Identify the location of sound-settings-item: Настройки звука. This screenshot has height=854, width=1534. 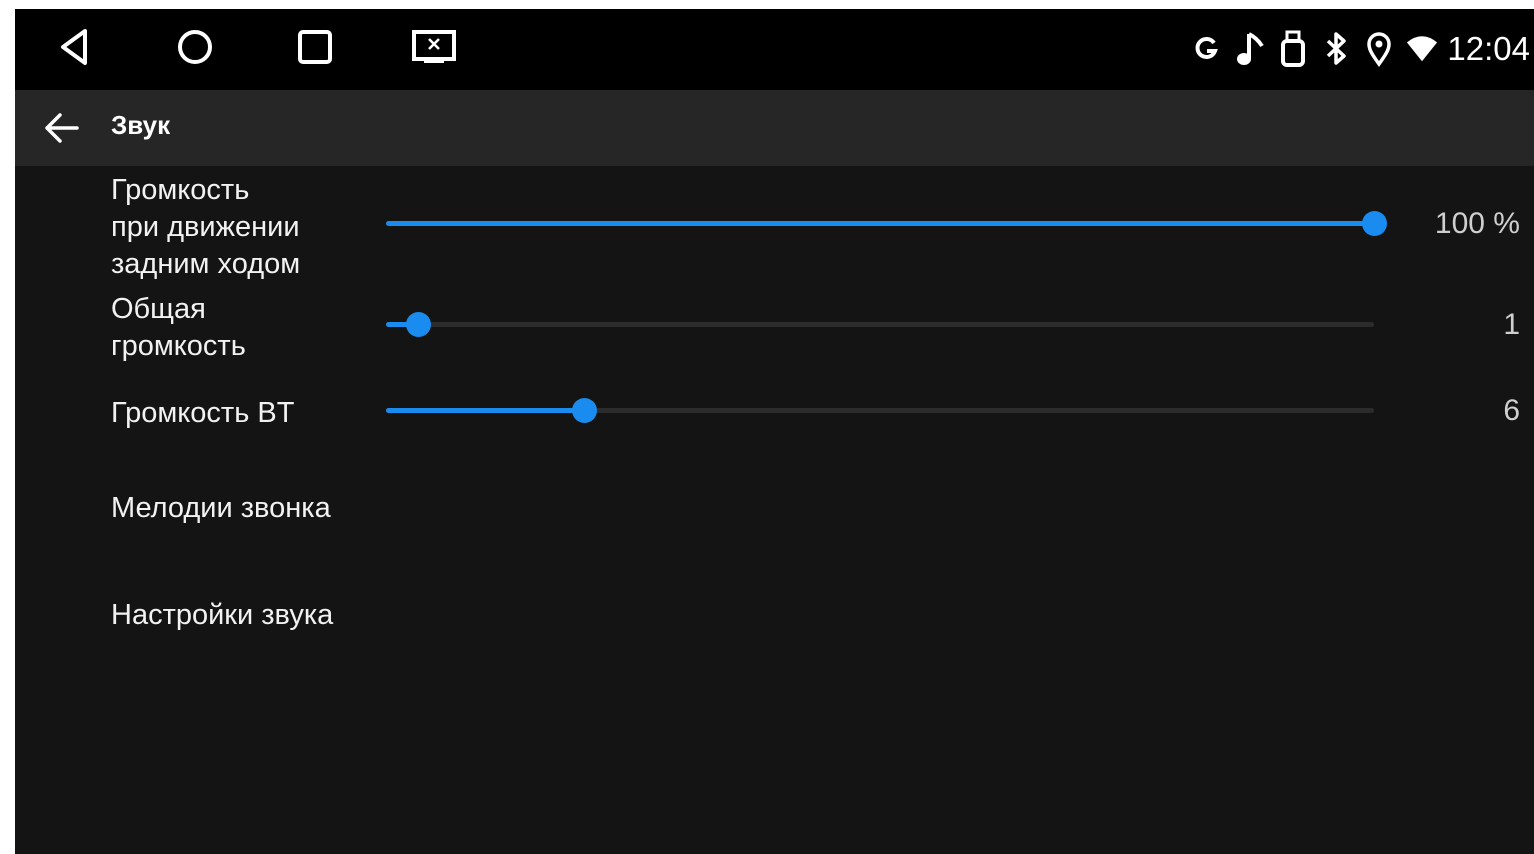
(222, 615).